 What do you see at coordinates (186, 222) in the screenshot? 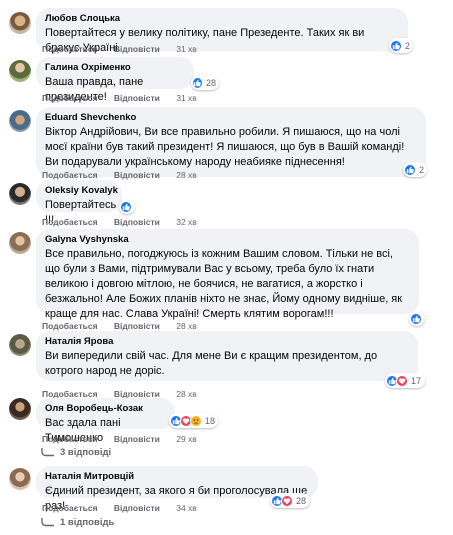
I see `comment-timestamp: 32 хв` at bounding box center [186, 222].